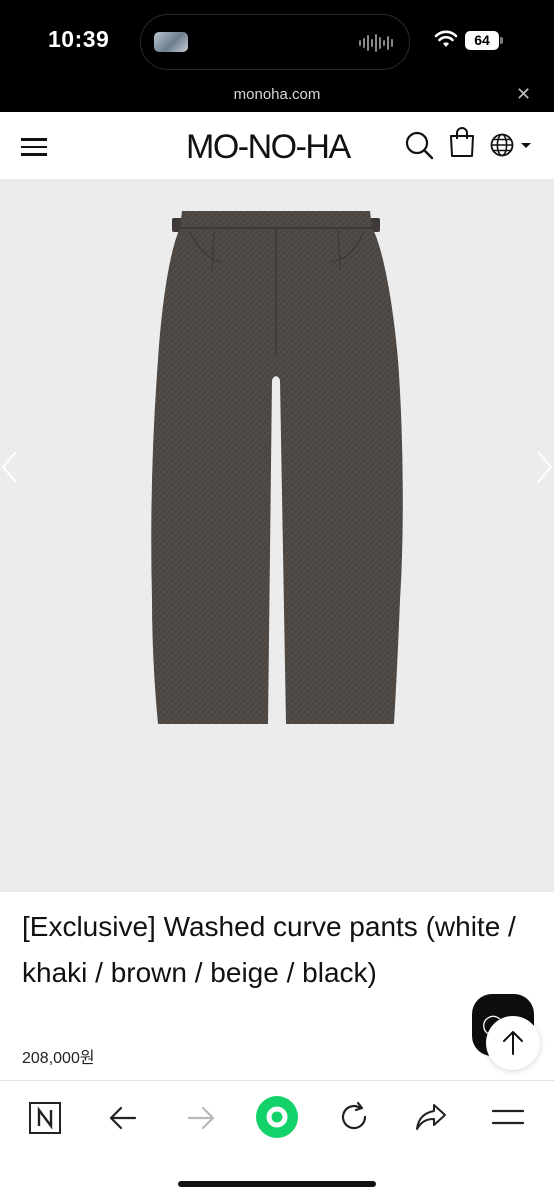  Describe the element at coordinates (123, 1118) in the screenshot. I see `back-arrow-icon` at that location.